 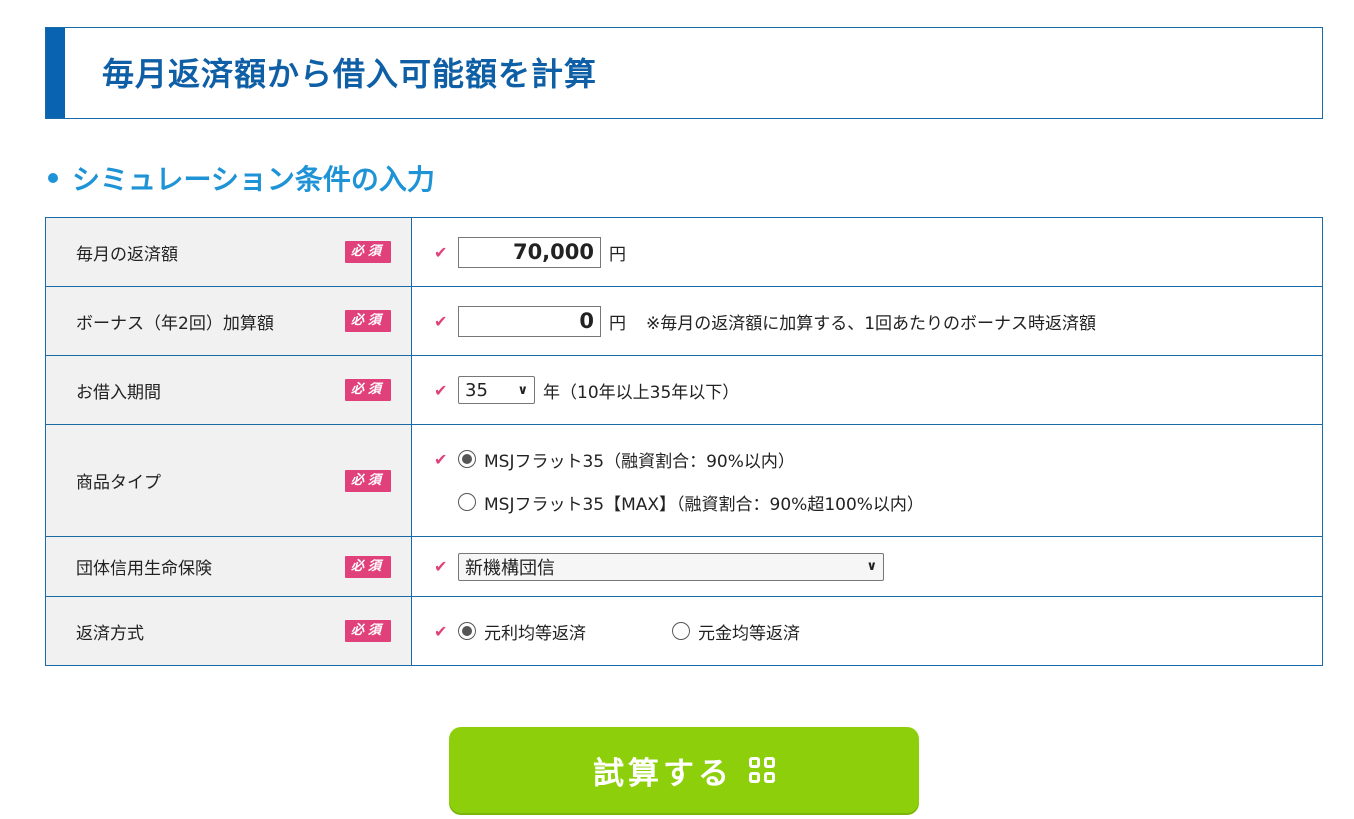 What do you see at coordinates (749, 633) in the screenshot?
I see `repayment-option-label: 元金均等返済` at bounding box center [749, 633].